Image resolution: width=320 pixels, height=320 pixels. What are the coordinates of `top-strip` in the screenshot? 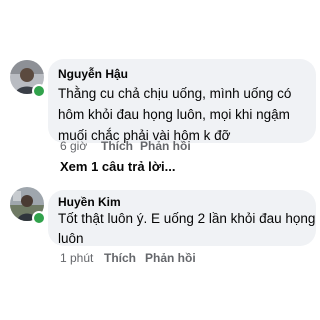 It's located at (160, 12).